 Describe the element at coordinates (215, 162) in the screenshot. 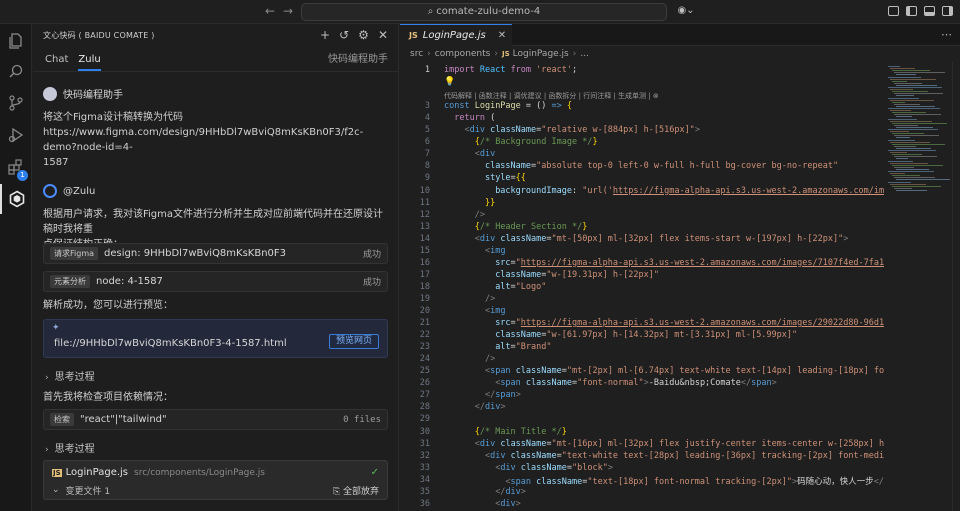

I see `user-message-text-3: 1587` at that location.